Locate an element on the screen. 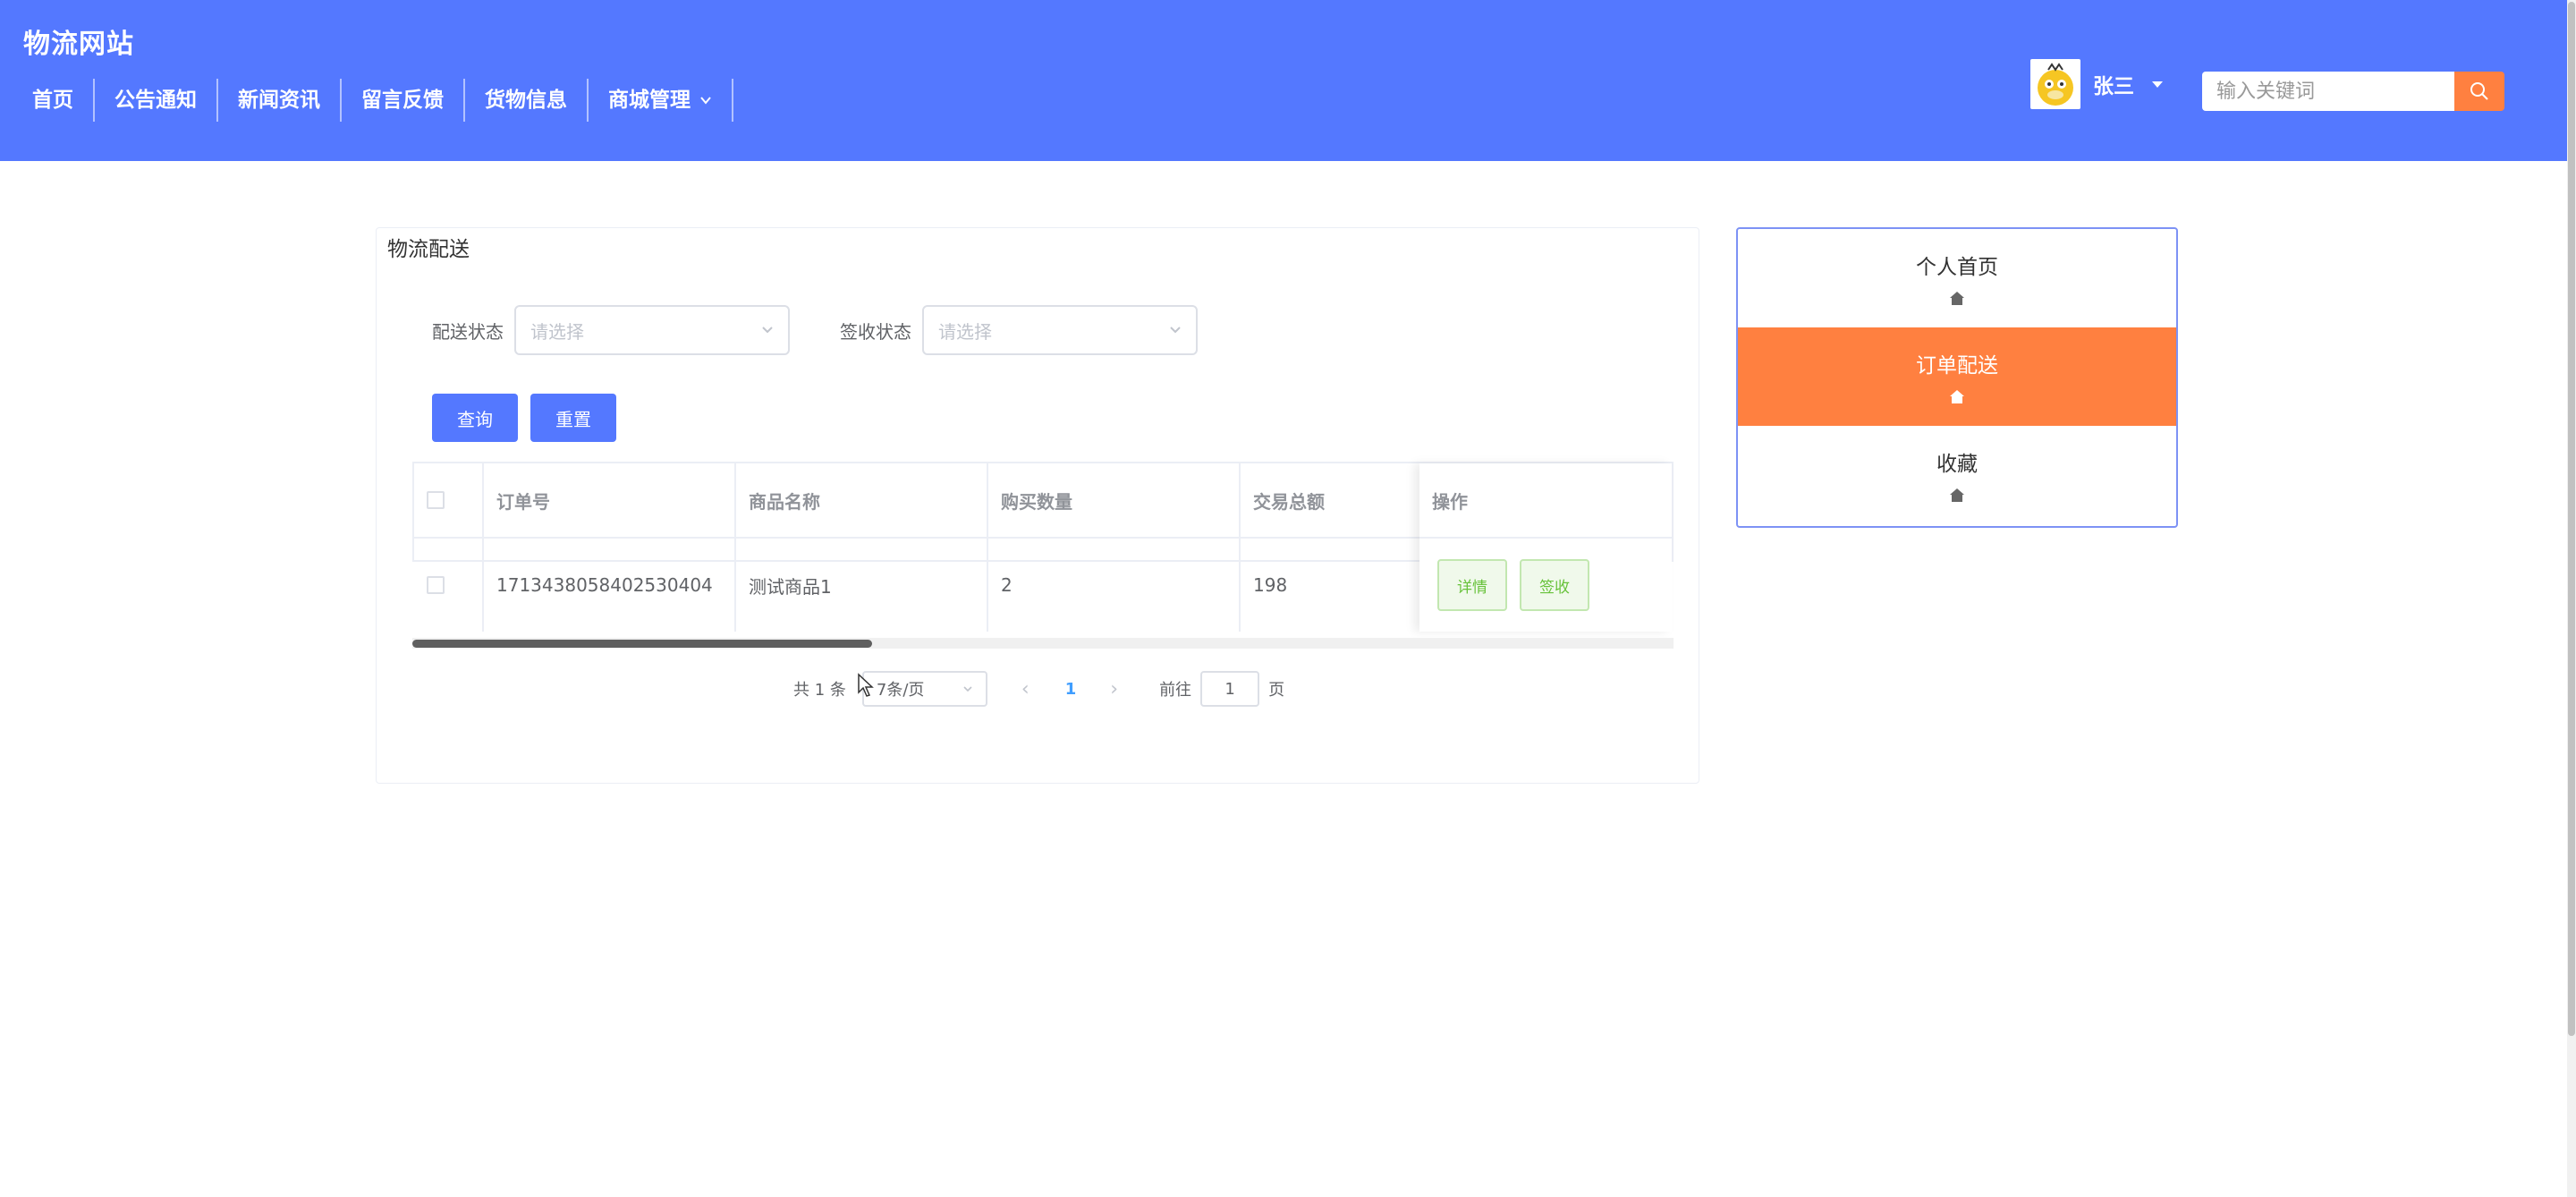 This screenshot has width=2576, height=1197. select-all-checkbox is located at coordinates (436, 500).